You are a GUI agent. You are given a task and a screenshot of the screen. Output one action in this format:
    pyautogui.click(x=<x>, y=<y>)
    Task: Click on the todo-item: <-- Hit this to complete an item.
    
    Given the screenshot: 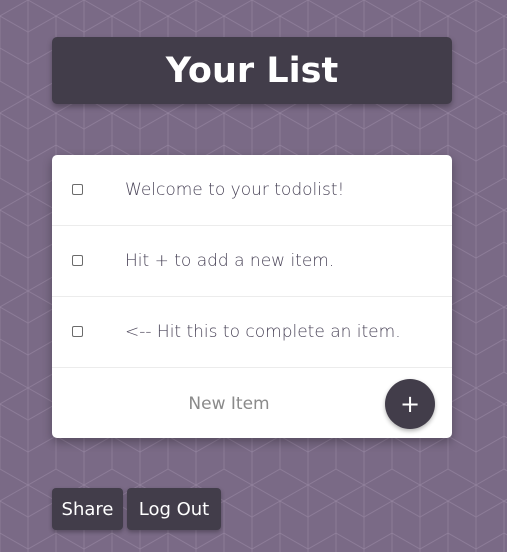 What is the action you would take?
    pyautogui.click(x=252, y=332)
    